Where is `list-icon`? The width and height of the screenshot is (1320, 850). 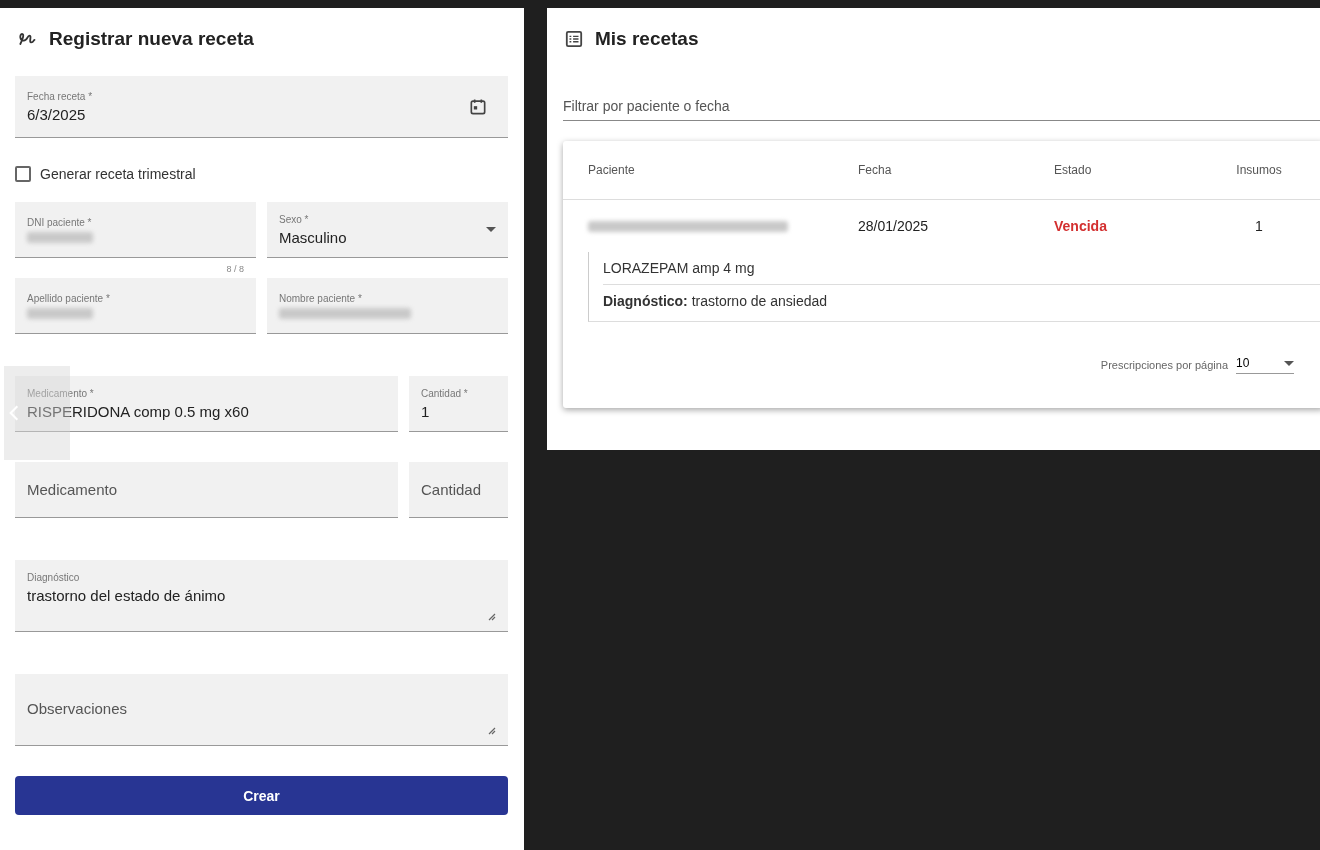
list-icon is located at coordinates (574, 39).